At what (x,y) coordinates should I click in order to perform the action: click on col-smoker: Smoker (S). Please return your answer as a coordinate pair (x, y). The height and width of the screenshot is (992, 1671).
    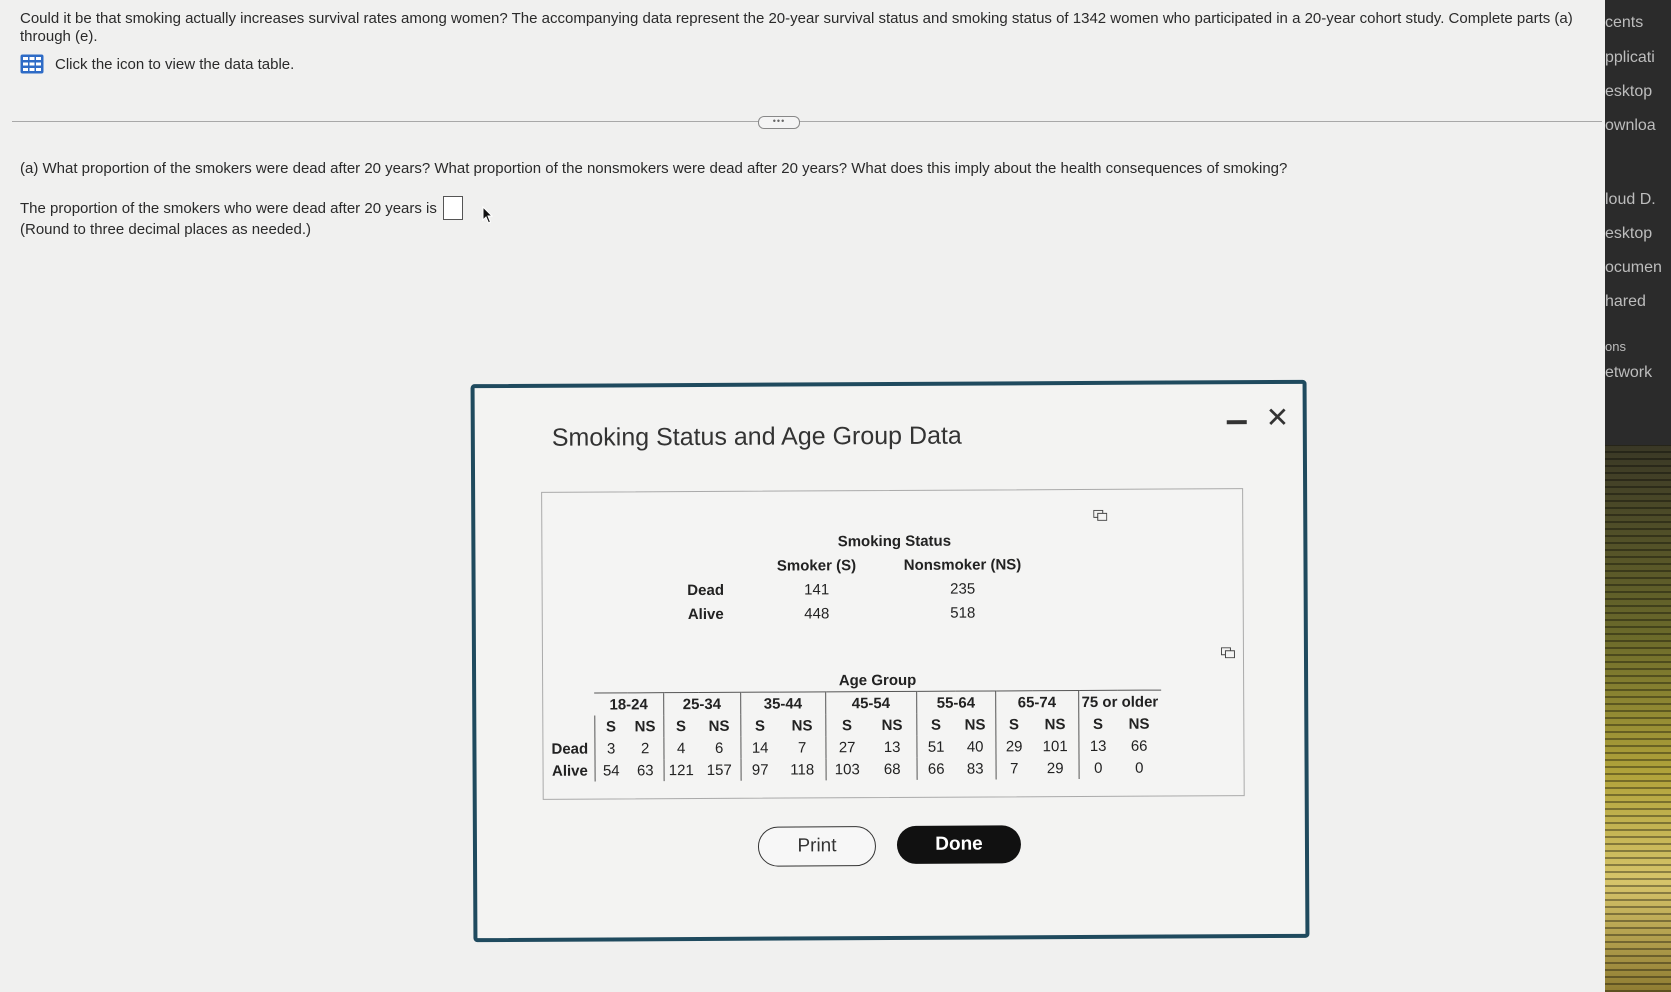
    Looking at the image, I should click on (816, 565).